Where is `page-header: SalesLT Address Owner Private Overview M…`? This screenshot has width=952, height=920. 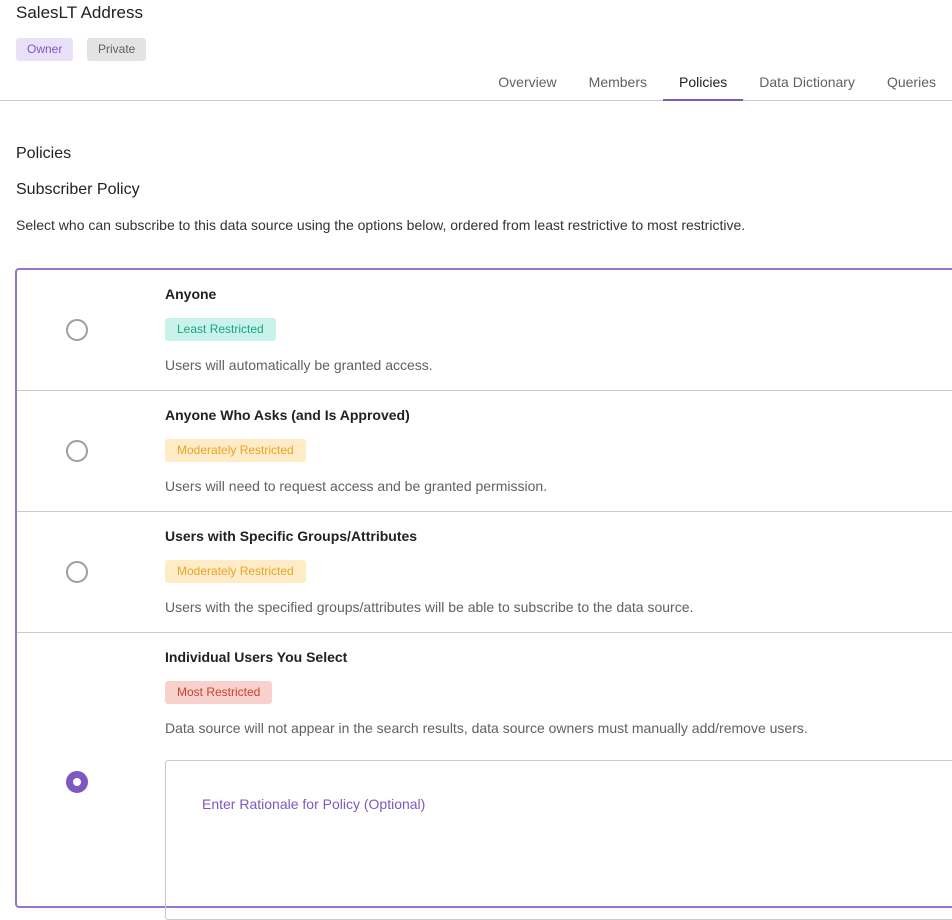
page-header: SalesLT Address Owner Private Overview M… is located at coordinates (476, 50).